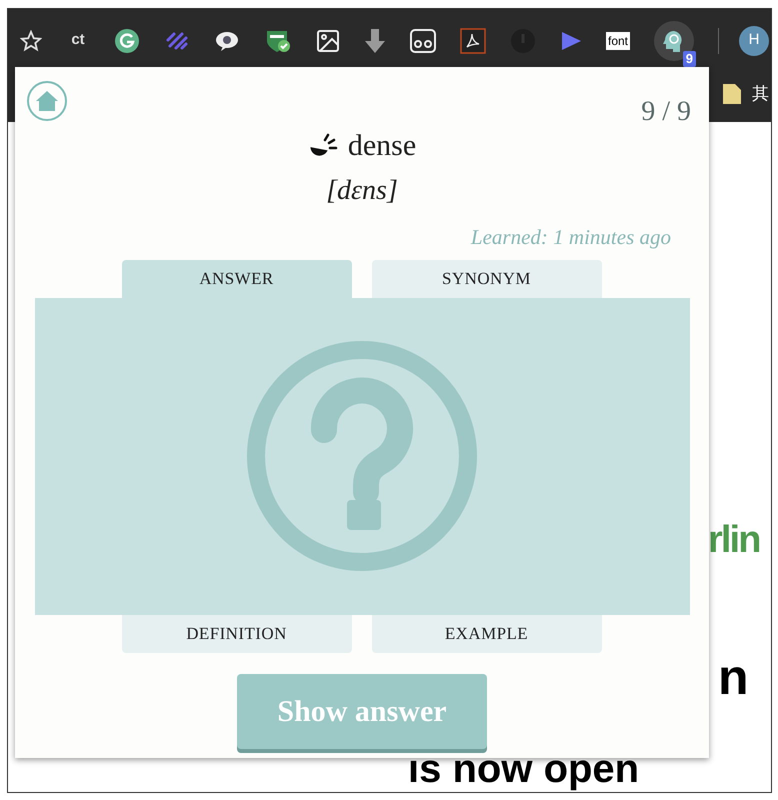 The width and height of the screenshot is (778, 800). I want to click on learned-time: Learned: 1 minutes ago, so click(570, 237).